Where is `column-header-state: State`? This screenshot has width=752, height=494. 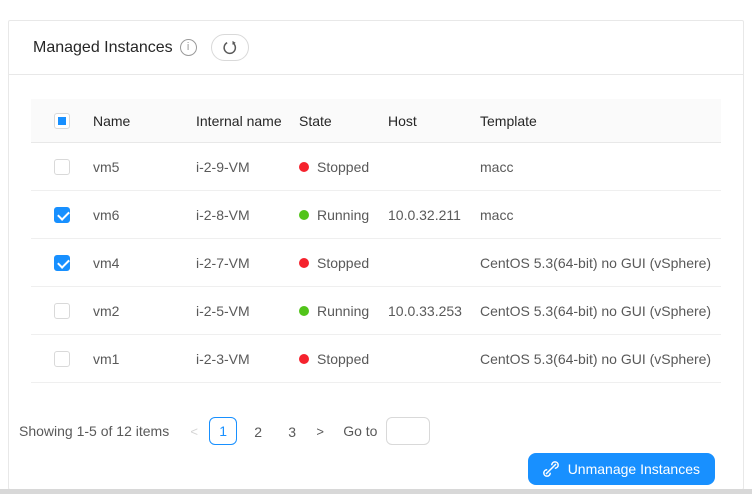
column-header-state: State is located at coordinates (315, 120).